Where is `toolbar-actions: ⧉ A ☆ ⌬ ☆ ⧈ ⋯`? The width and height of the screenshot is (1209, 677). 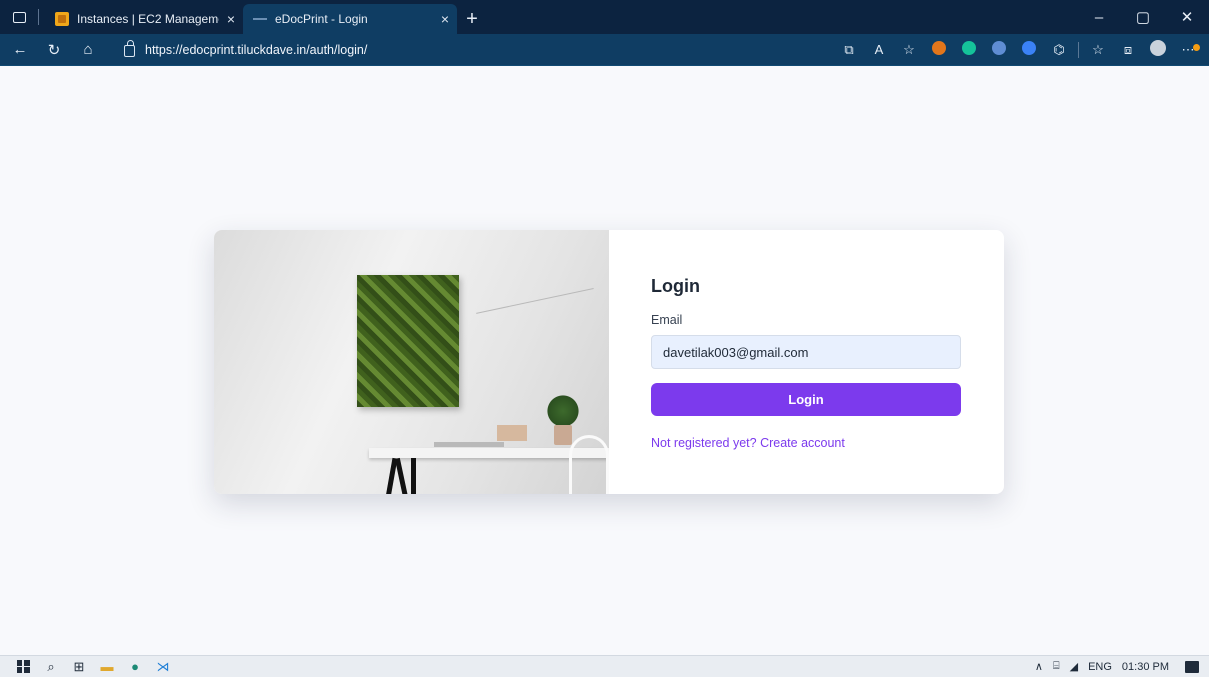 toolbar-actions: ⧉ A ☆ ⌬ ☆ ⧈ ⋯ is located at coordinates (1021, 49).